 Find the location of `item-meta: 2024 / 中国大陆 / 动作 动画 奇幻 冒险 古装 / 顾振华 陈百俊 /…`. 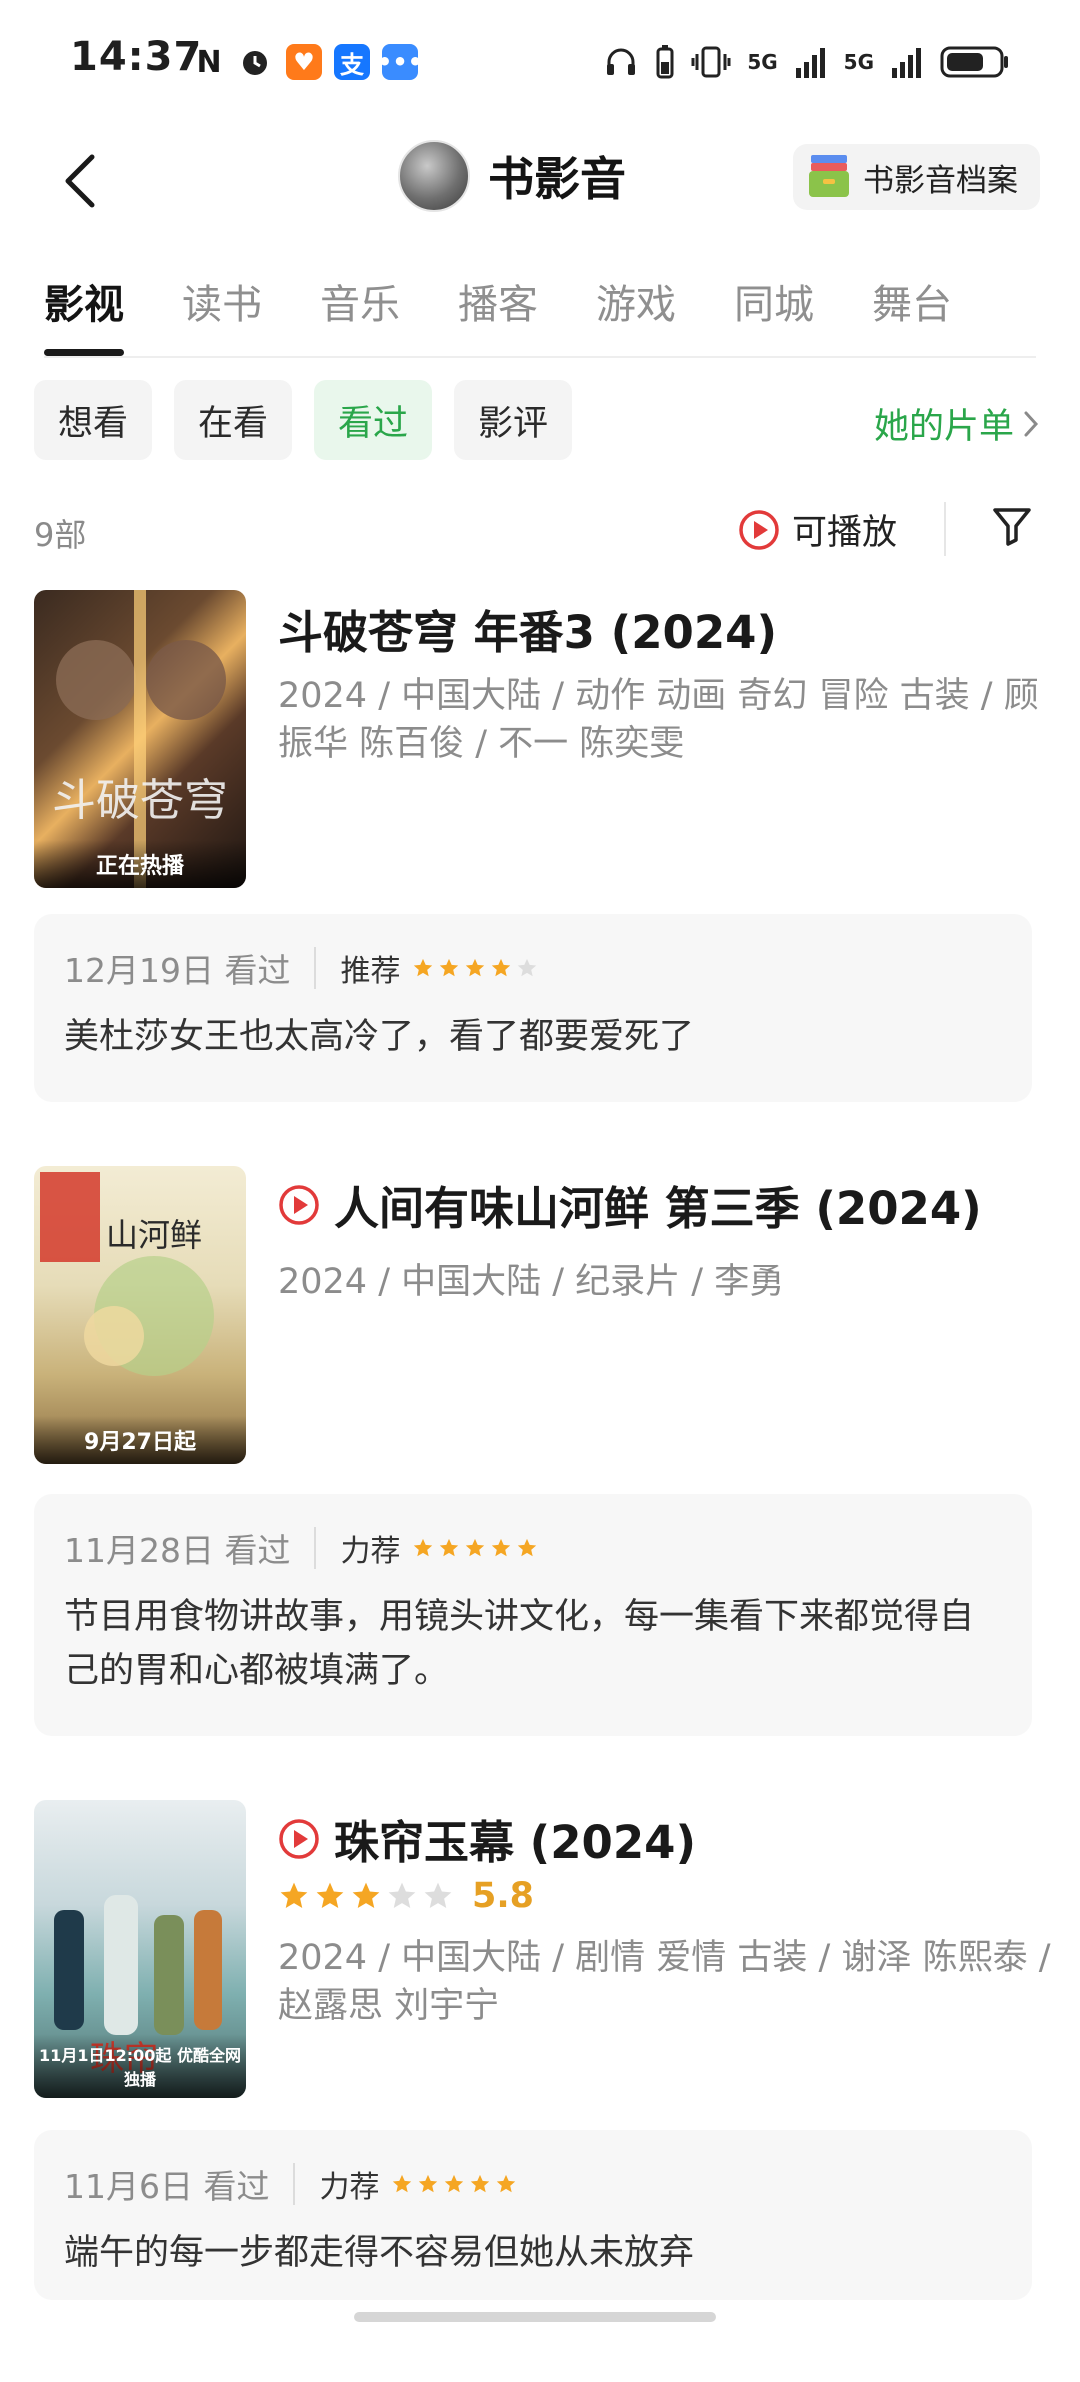

item-meta: 2024 / 中国大陆 / 动作 动画 奇幻 冒险 古装 / 顾振华 陈百俊 /… is located at coordinates (658, 720).